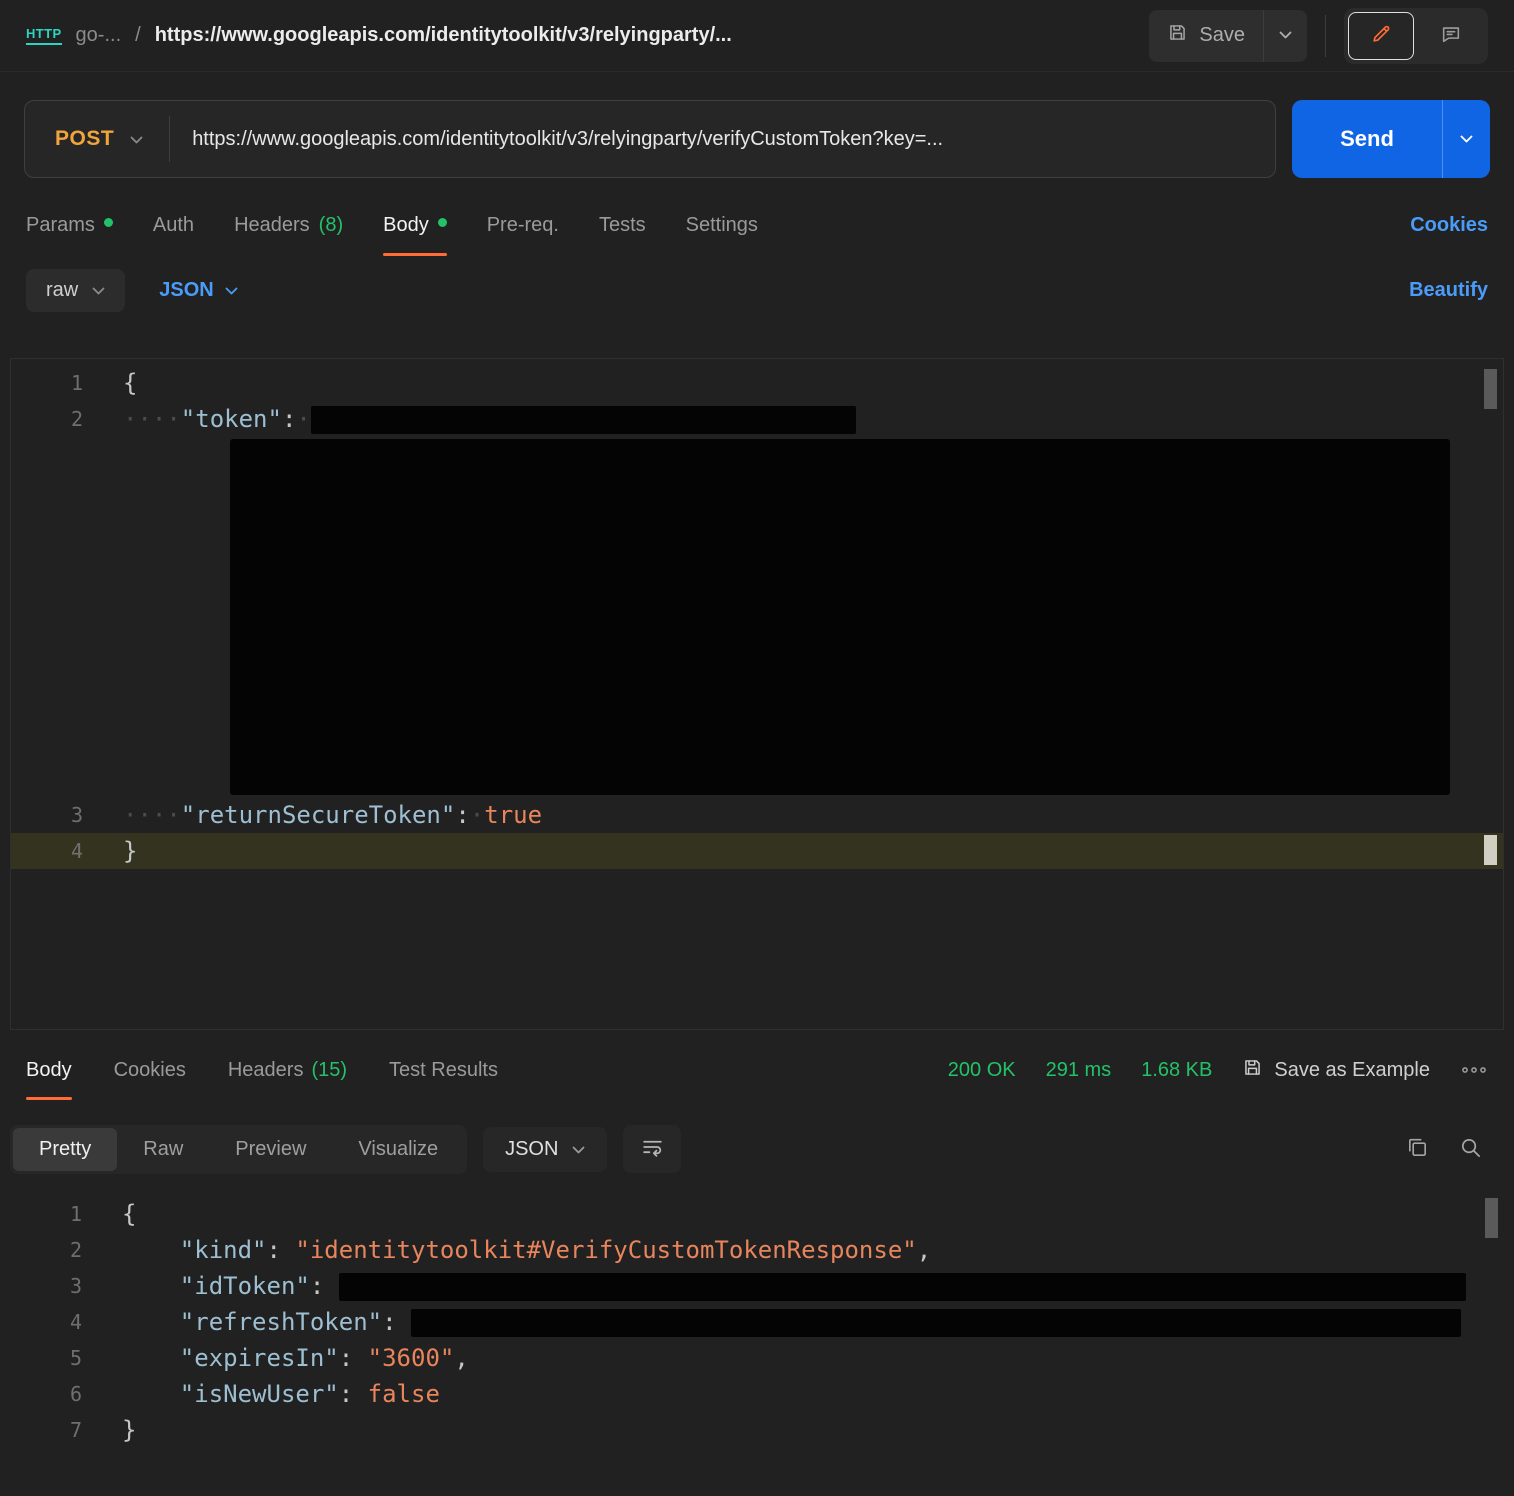 The image size is (1514, 1496). Describe the element at coordinates (163, 1149) in the screenshot. I see `view-mode-raw: Raw` at that location.